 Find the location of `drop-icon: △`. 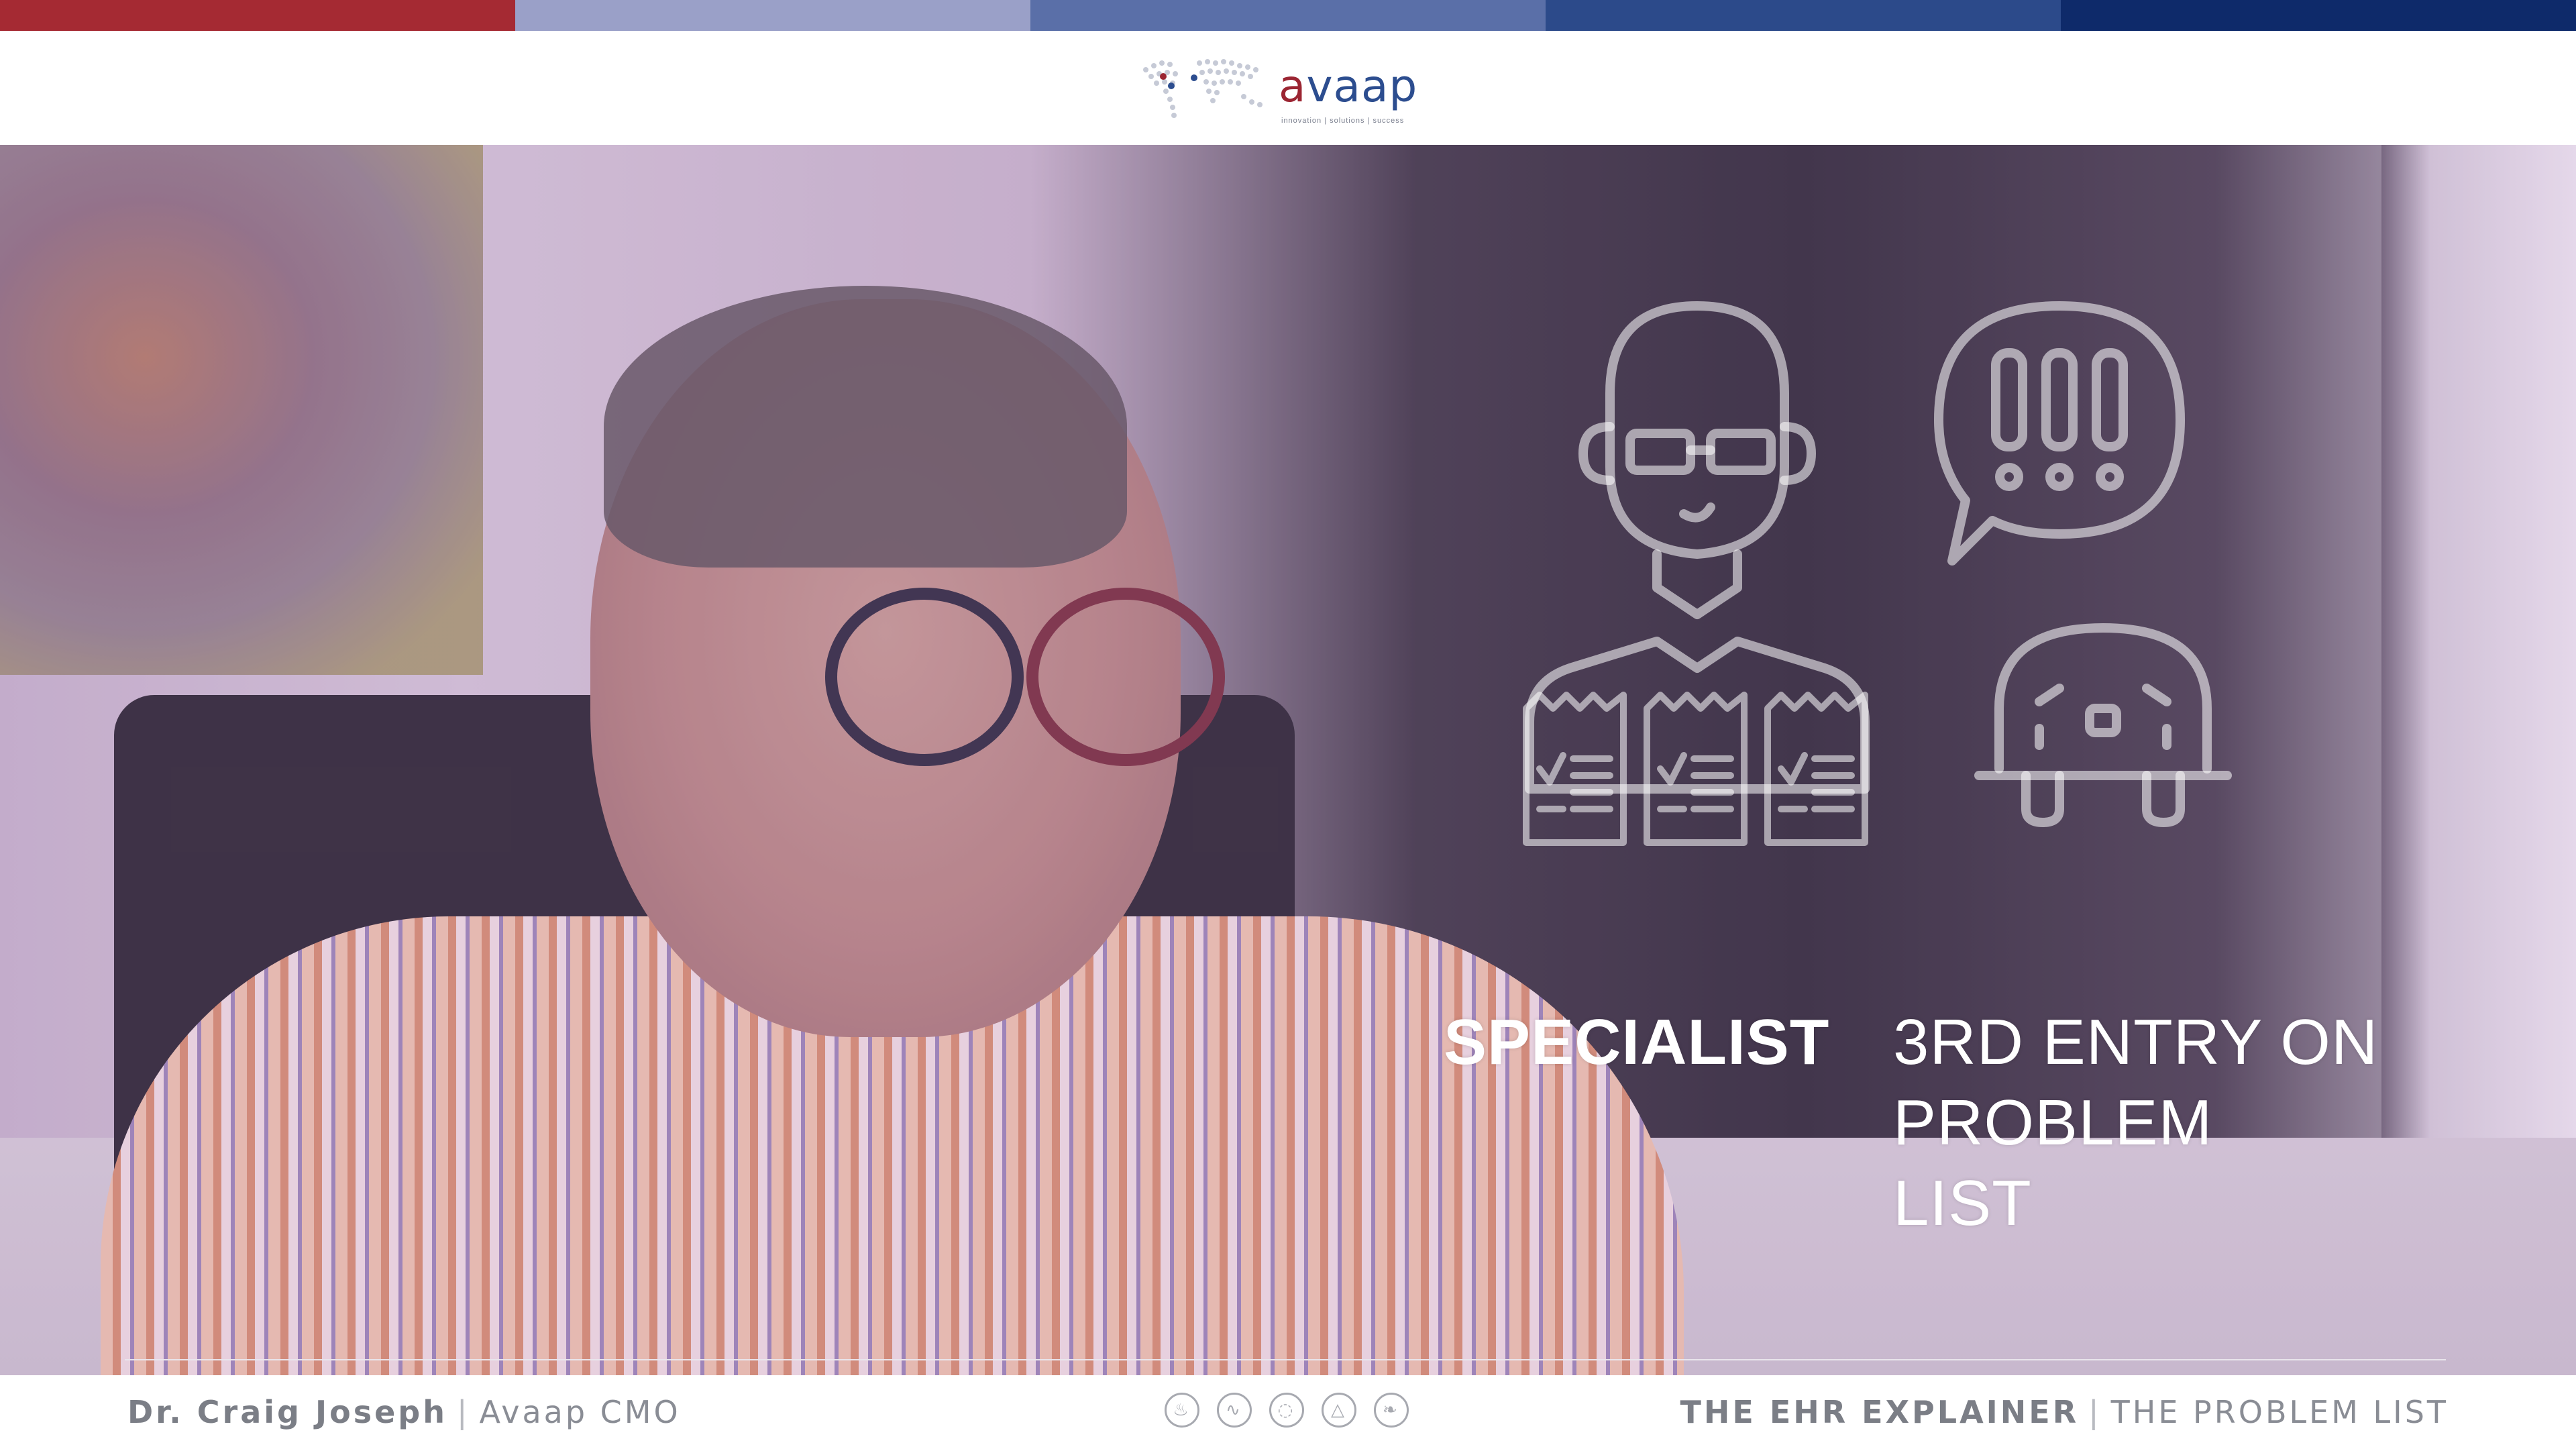

drop-icon: △ is located at coordinates (1339, 1410).